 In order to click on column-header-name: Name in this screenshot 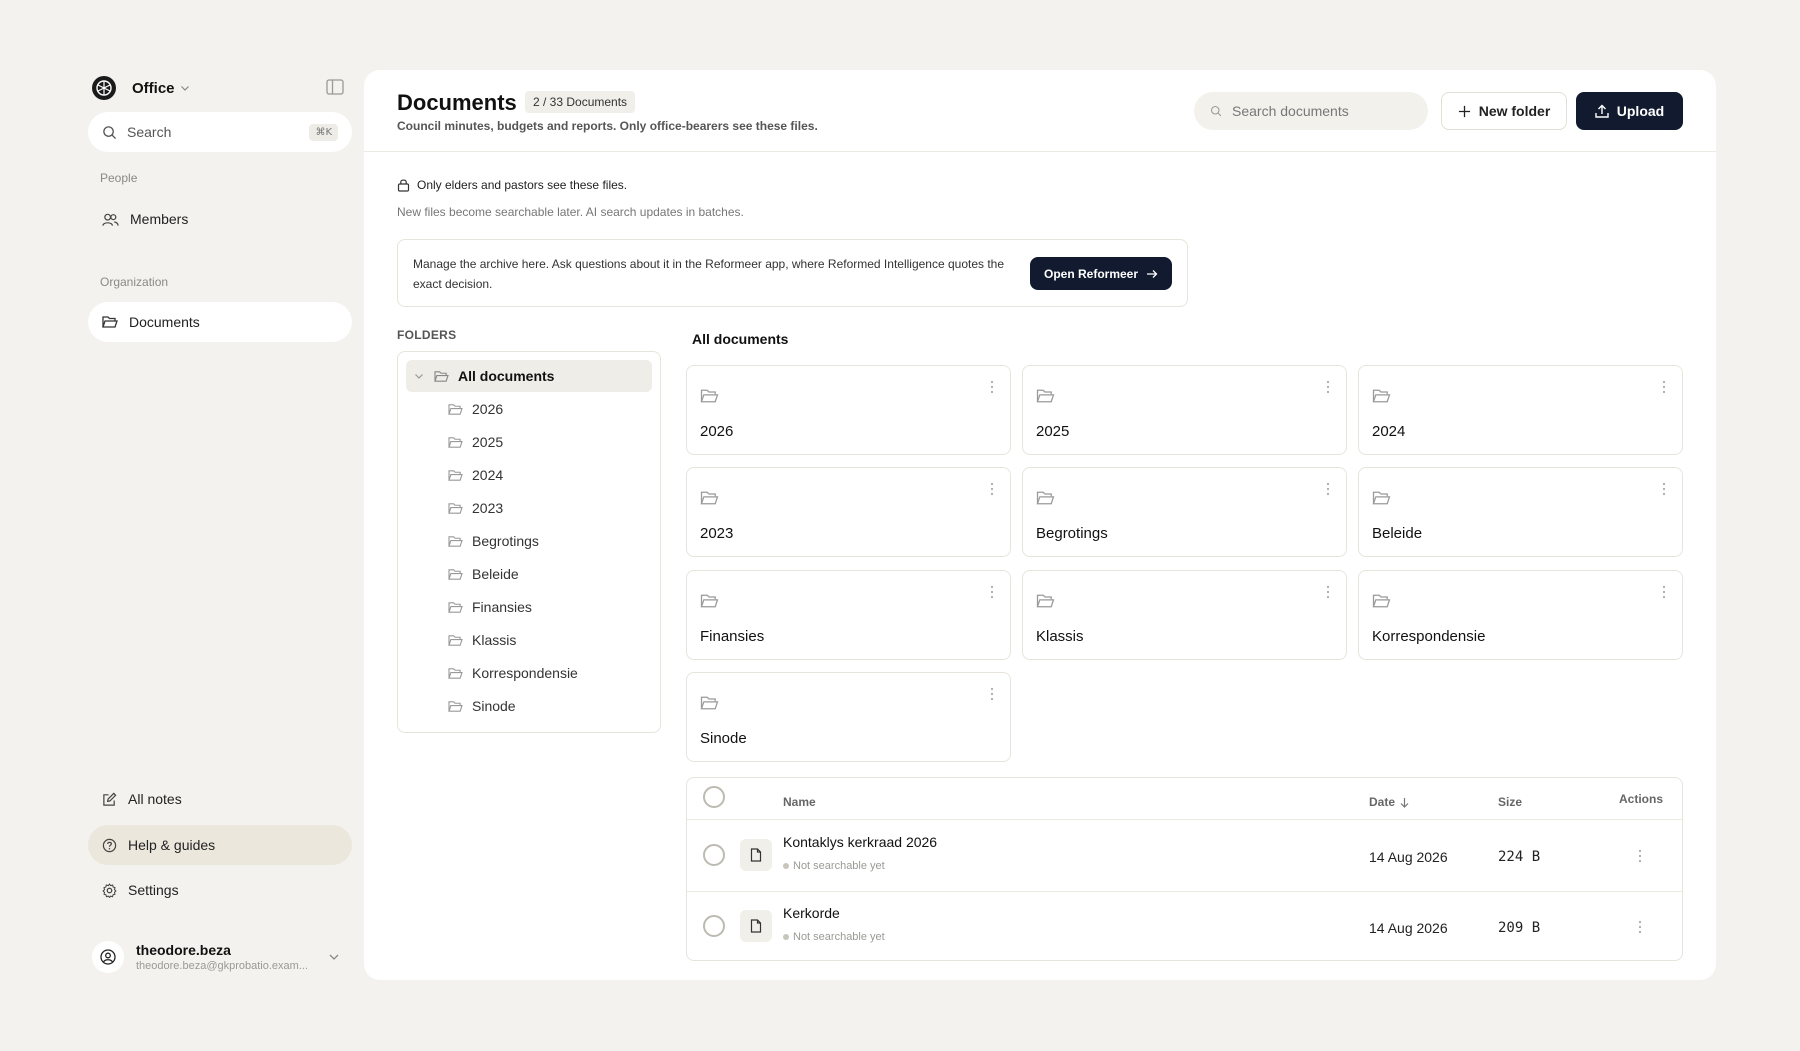, I will do `click(799, 802)`.